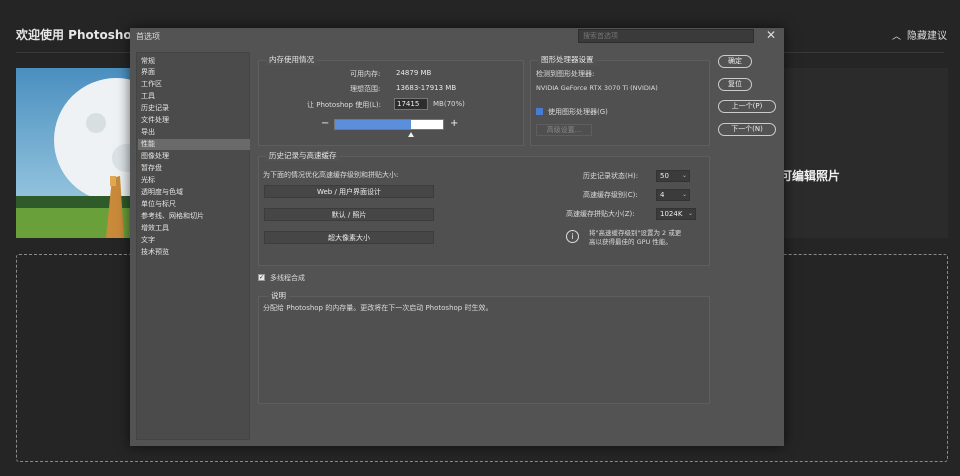 The height and width of the screenshot is (476, 960). What do you see at coordinates (194, 61) in the screenshot?
I see `sidebar-item-general: 常规` at bounding box center [194, 61].